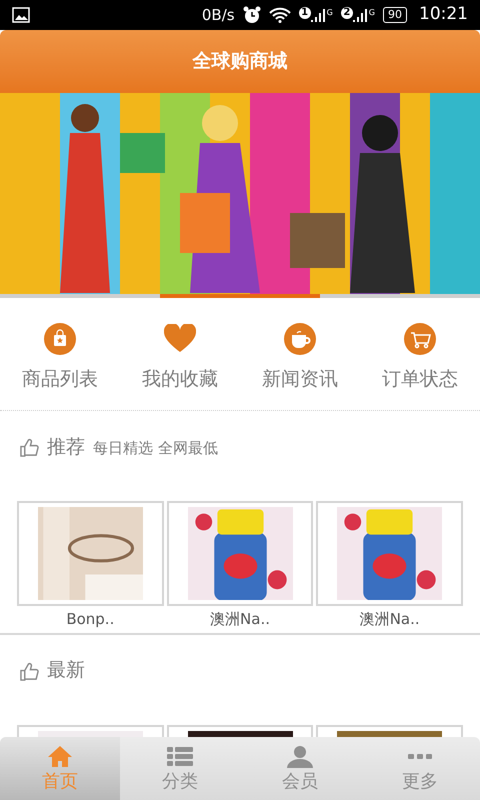 This screenshot has height=800, width=480. Describe the element at coordinates (346, 13) in the screenshot. I see `sim-slot: 2` at that location.